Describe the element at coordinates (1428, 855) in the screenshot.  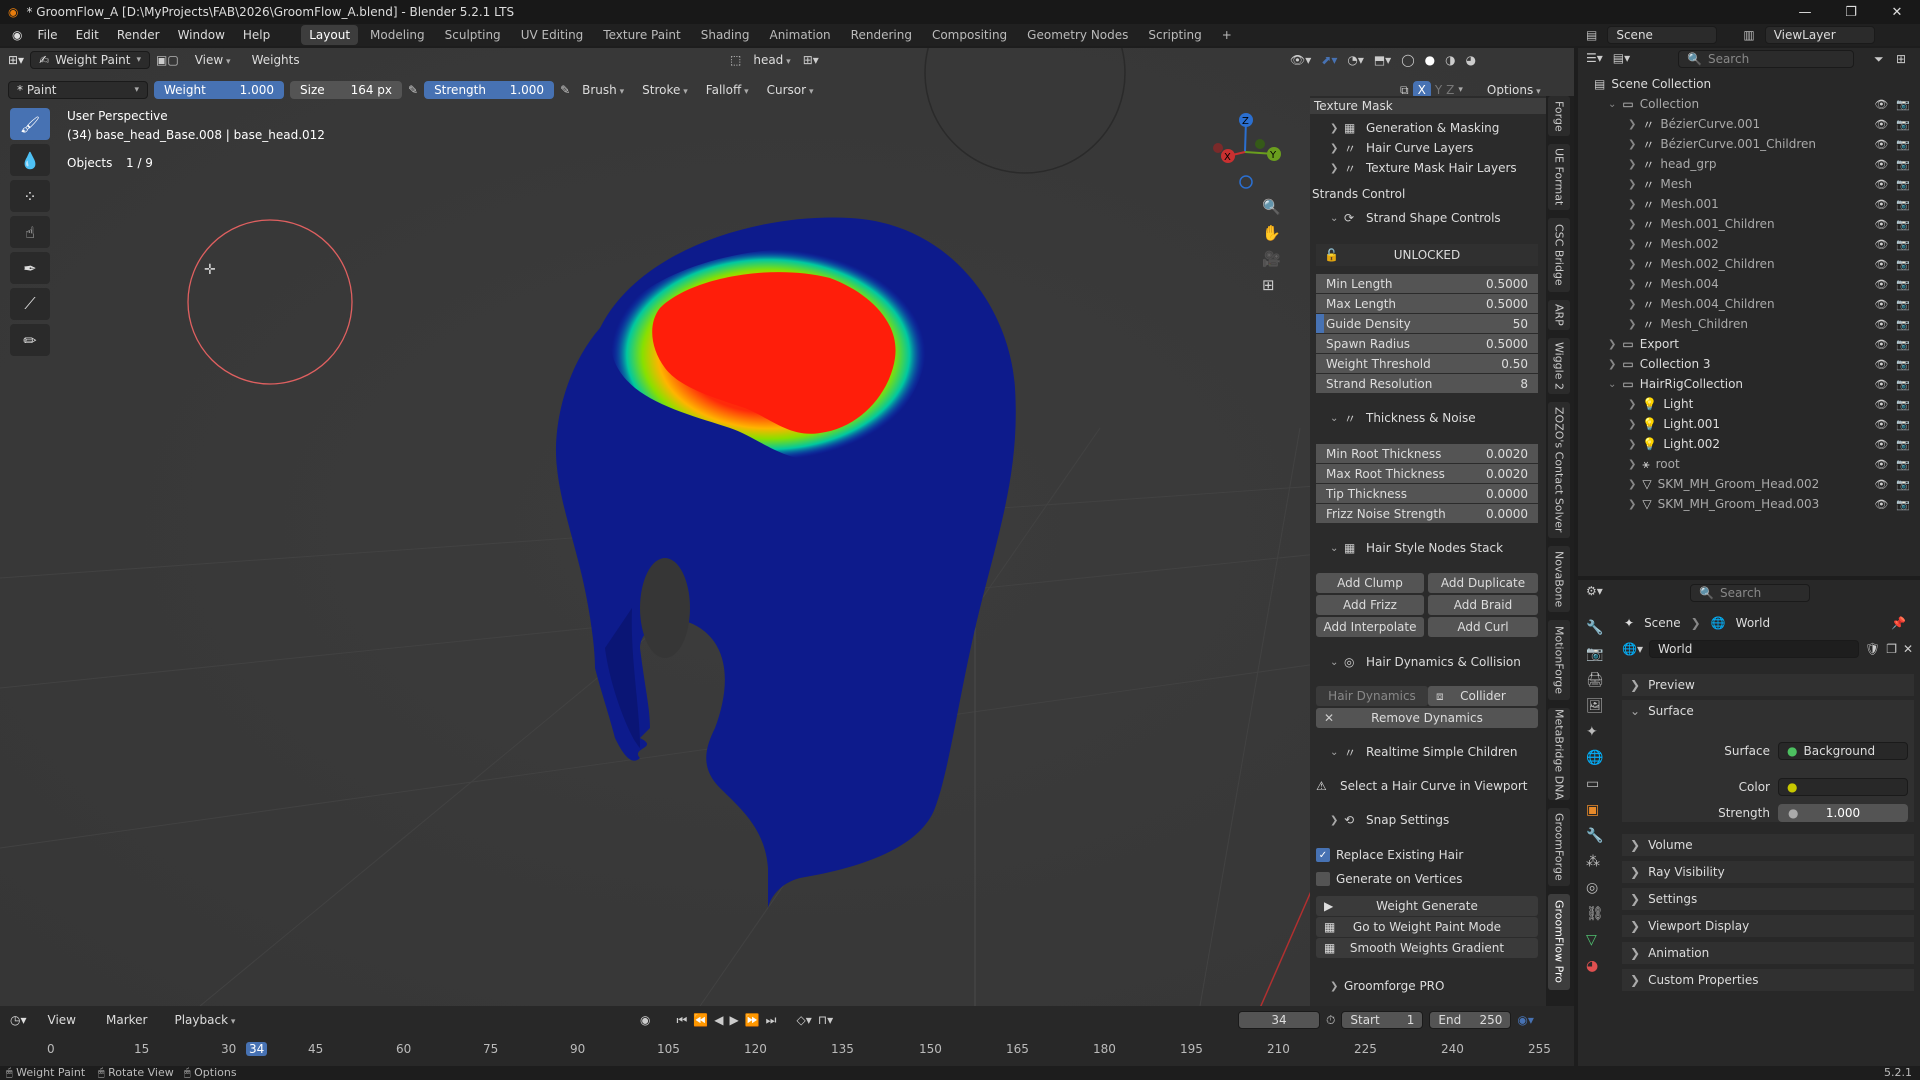
I see `replace-existing-hair-checkbox: ✓ Replace Existing Hair` at that location.